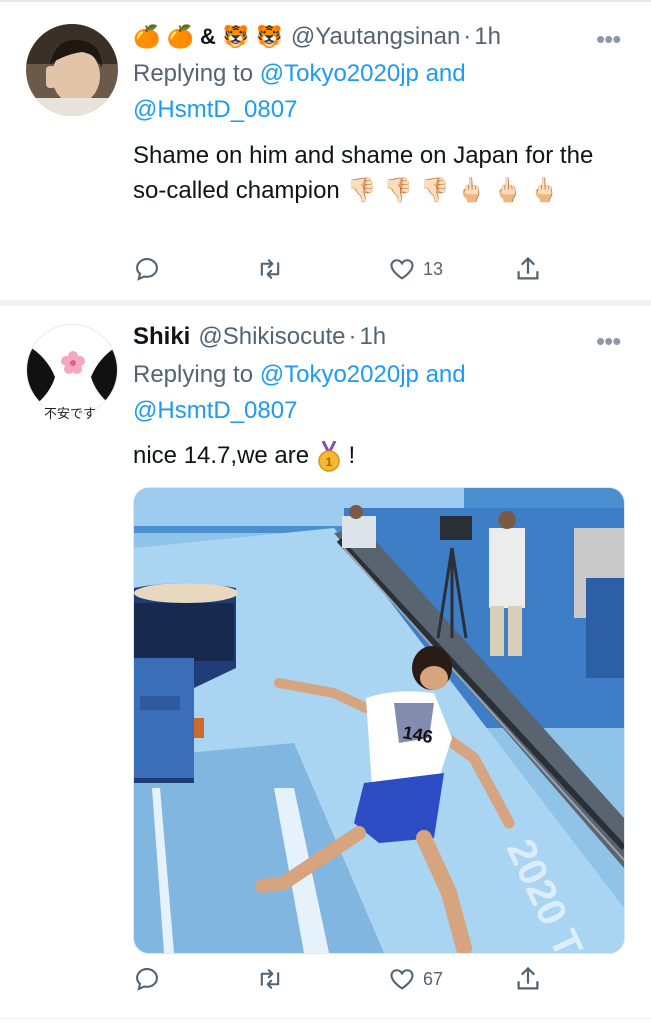 The height and width of the screenshot is (1024, 651). What do you see at coordinates (453, 190) in the screenshot?
I see `tweet-emoji: 👎🏻 👎🏻 👎🏻 🖕🏻 🖕🏻 🖕🏻` at bounding box center [453, 190].